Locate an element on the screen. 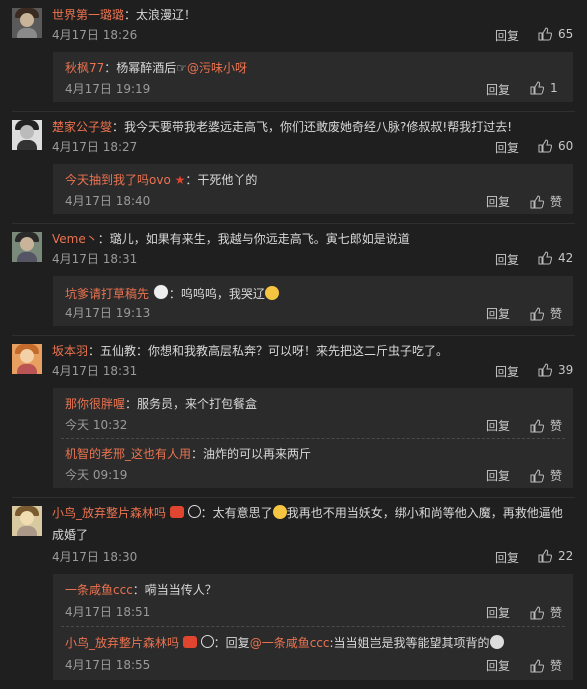  like-count: 42 is located at coordinates (566, 258).